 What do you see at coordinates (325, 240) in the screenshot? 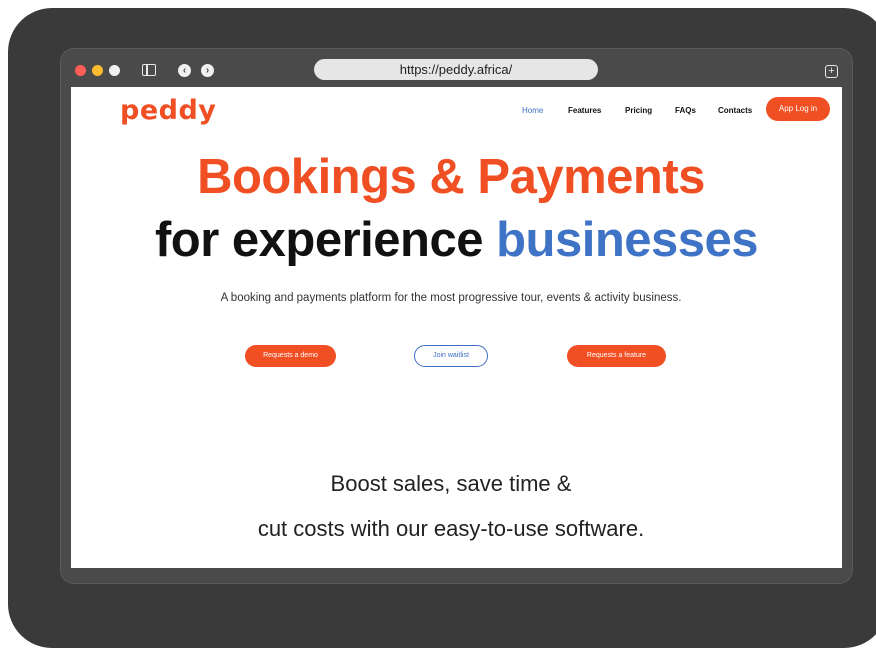
I see `hero-line2-prefix: for experience` at bounding box center [325, 240].